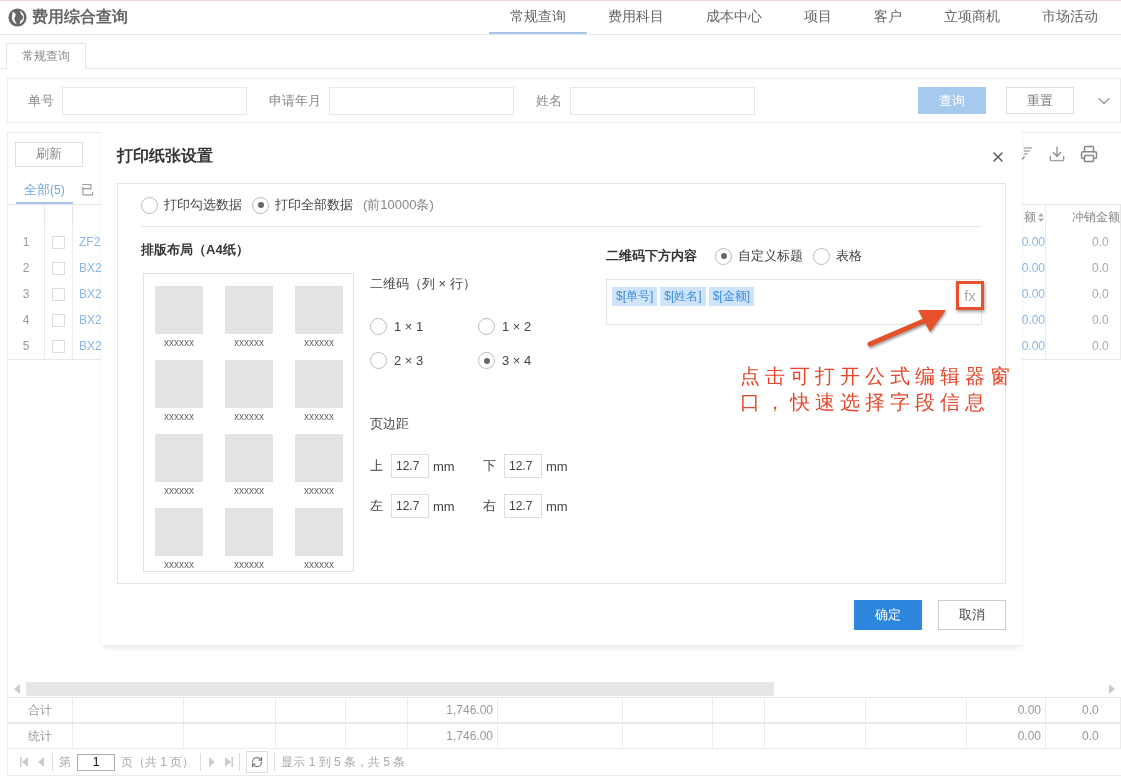 This screenshot has width=1121, height=776. Describe the element at coordinates (257, 762) in the screenshot. I see `refresh-icon` at that location.